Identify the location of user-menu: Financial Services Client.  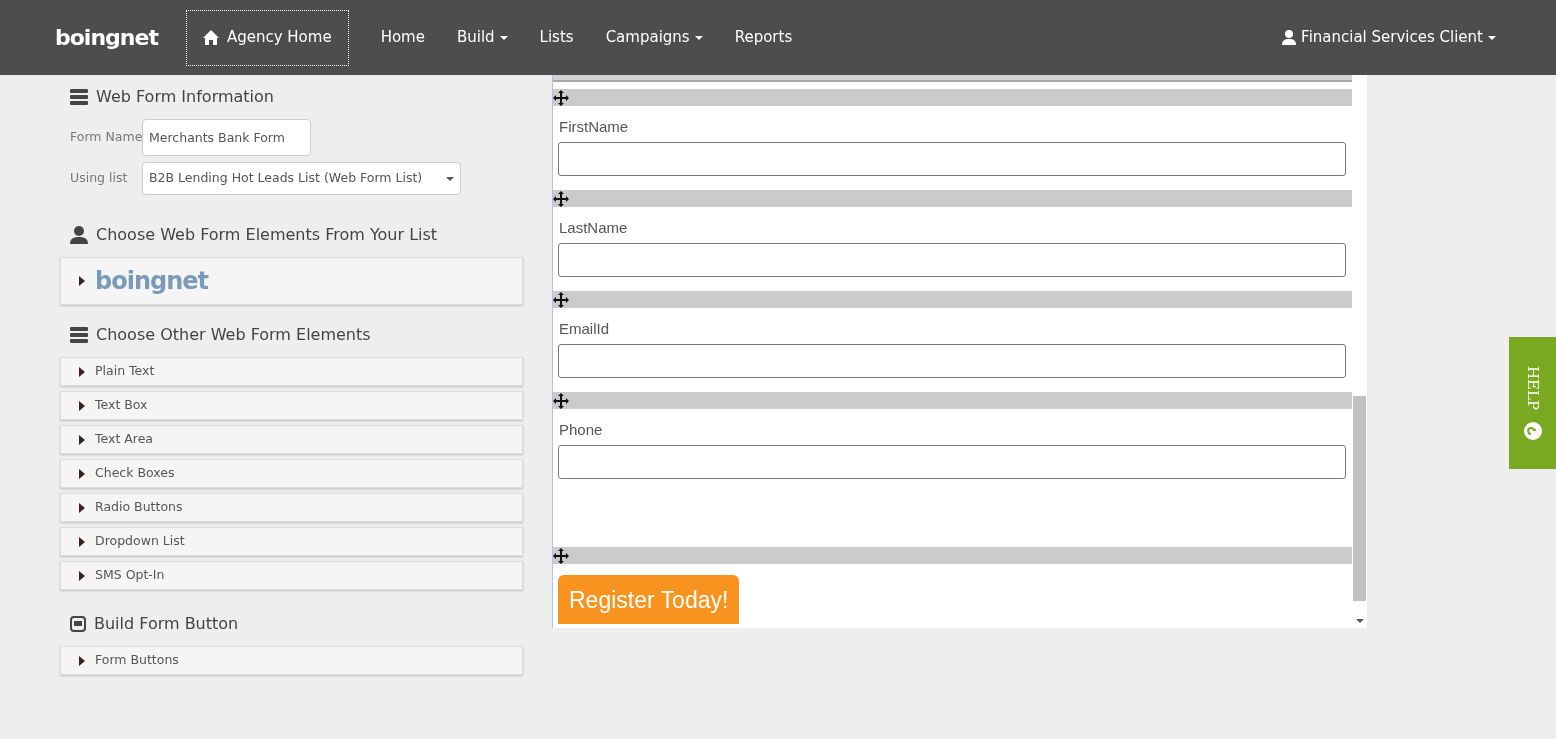
(1389, 37).